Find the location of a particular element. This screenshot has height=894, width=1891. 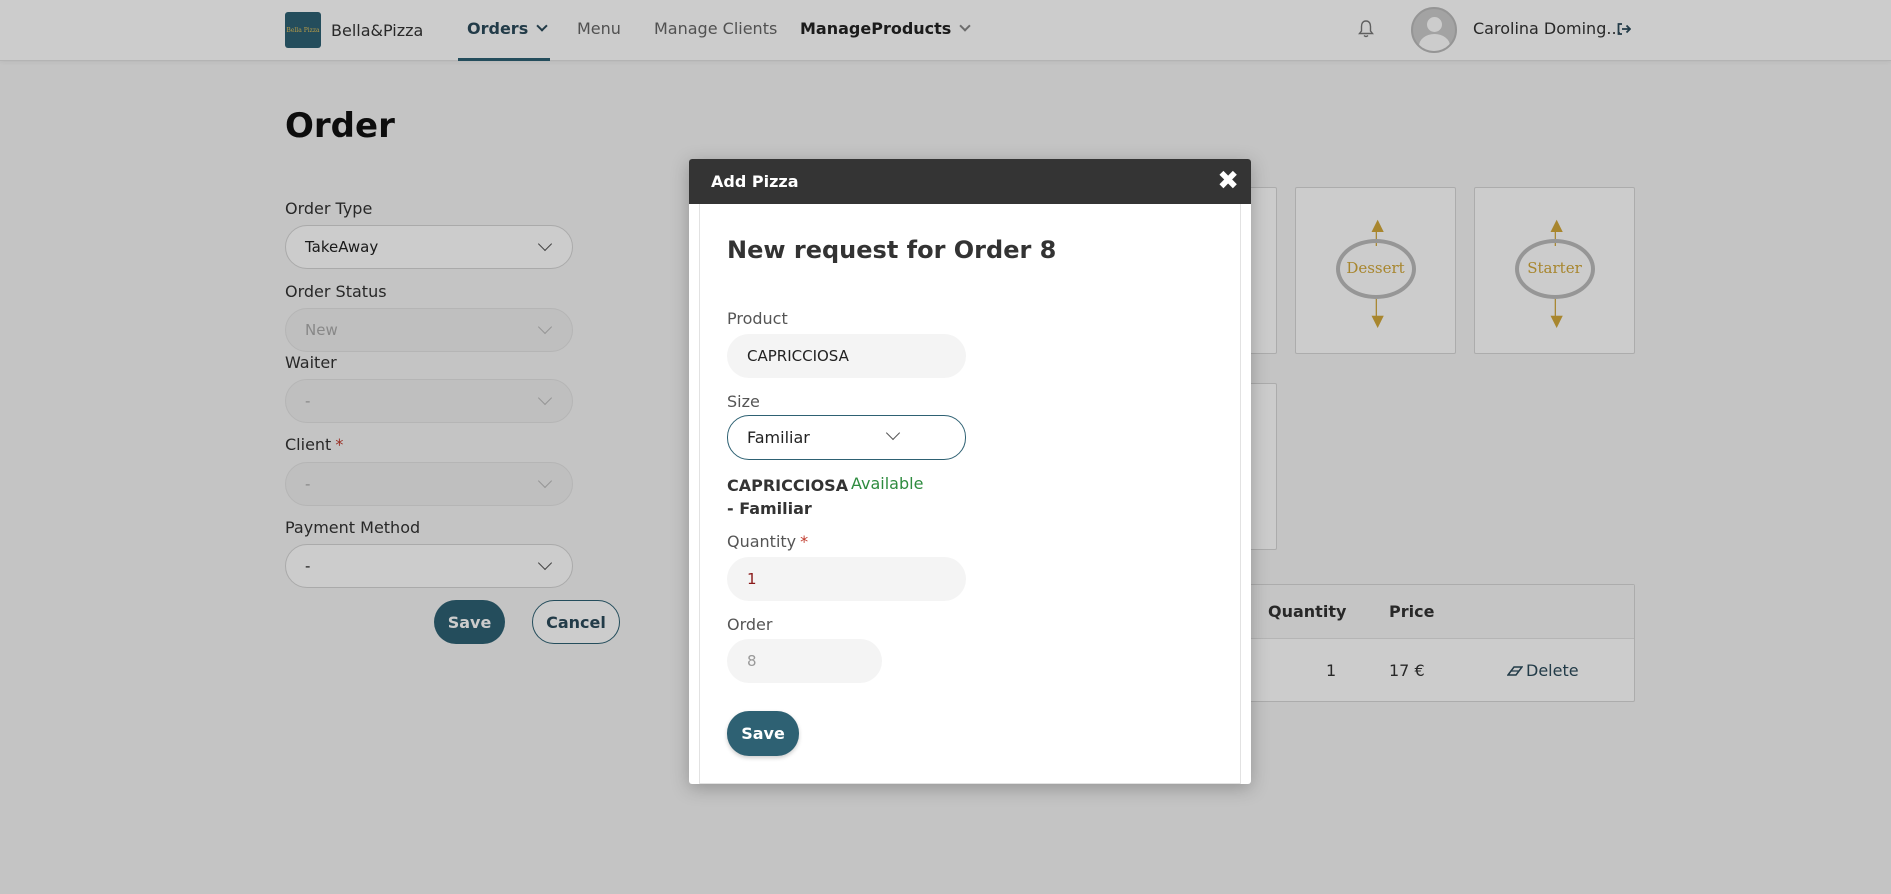

modal-header: Add Pizza ✖ is located at coordinates (970, 181).